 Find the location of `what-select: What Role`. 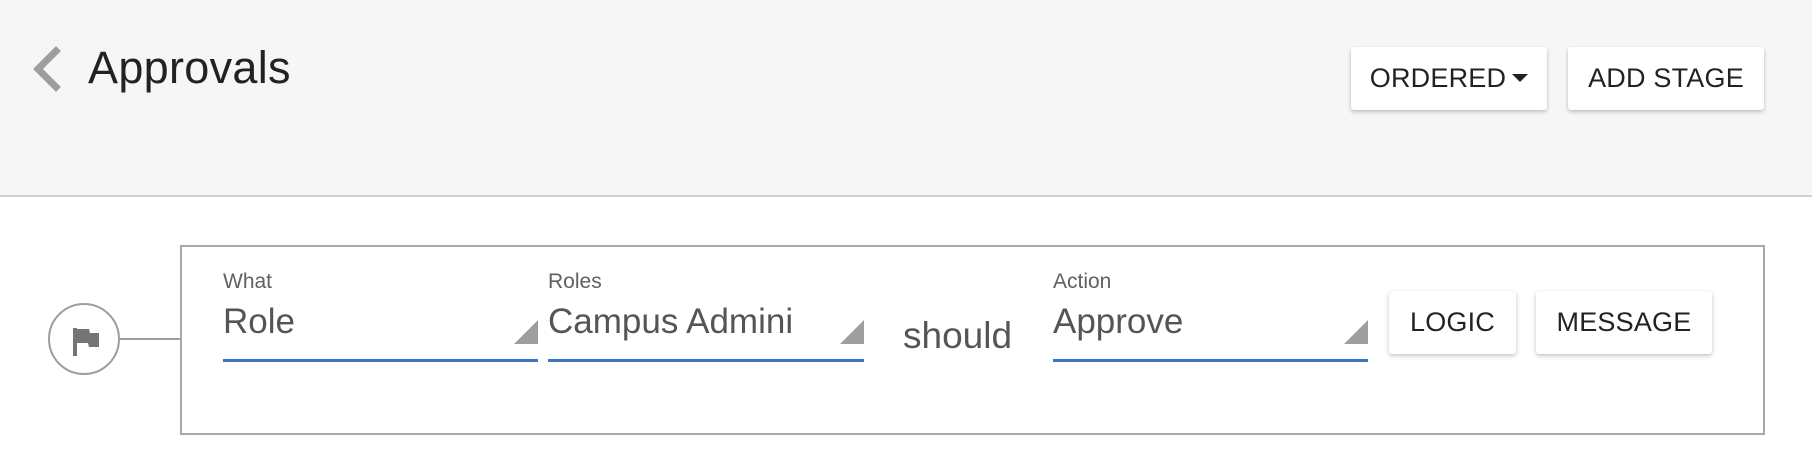

what-select: What Role is located at coordinates (380, 316).